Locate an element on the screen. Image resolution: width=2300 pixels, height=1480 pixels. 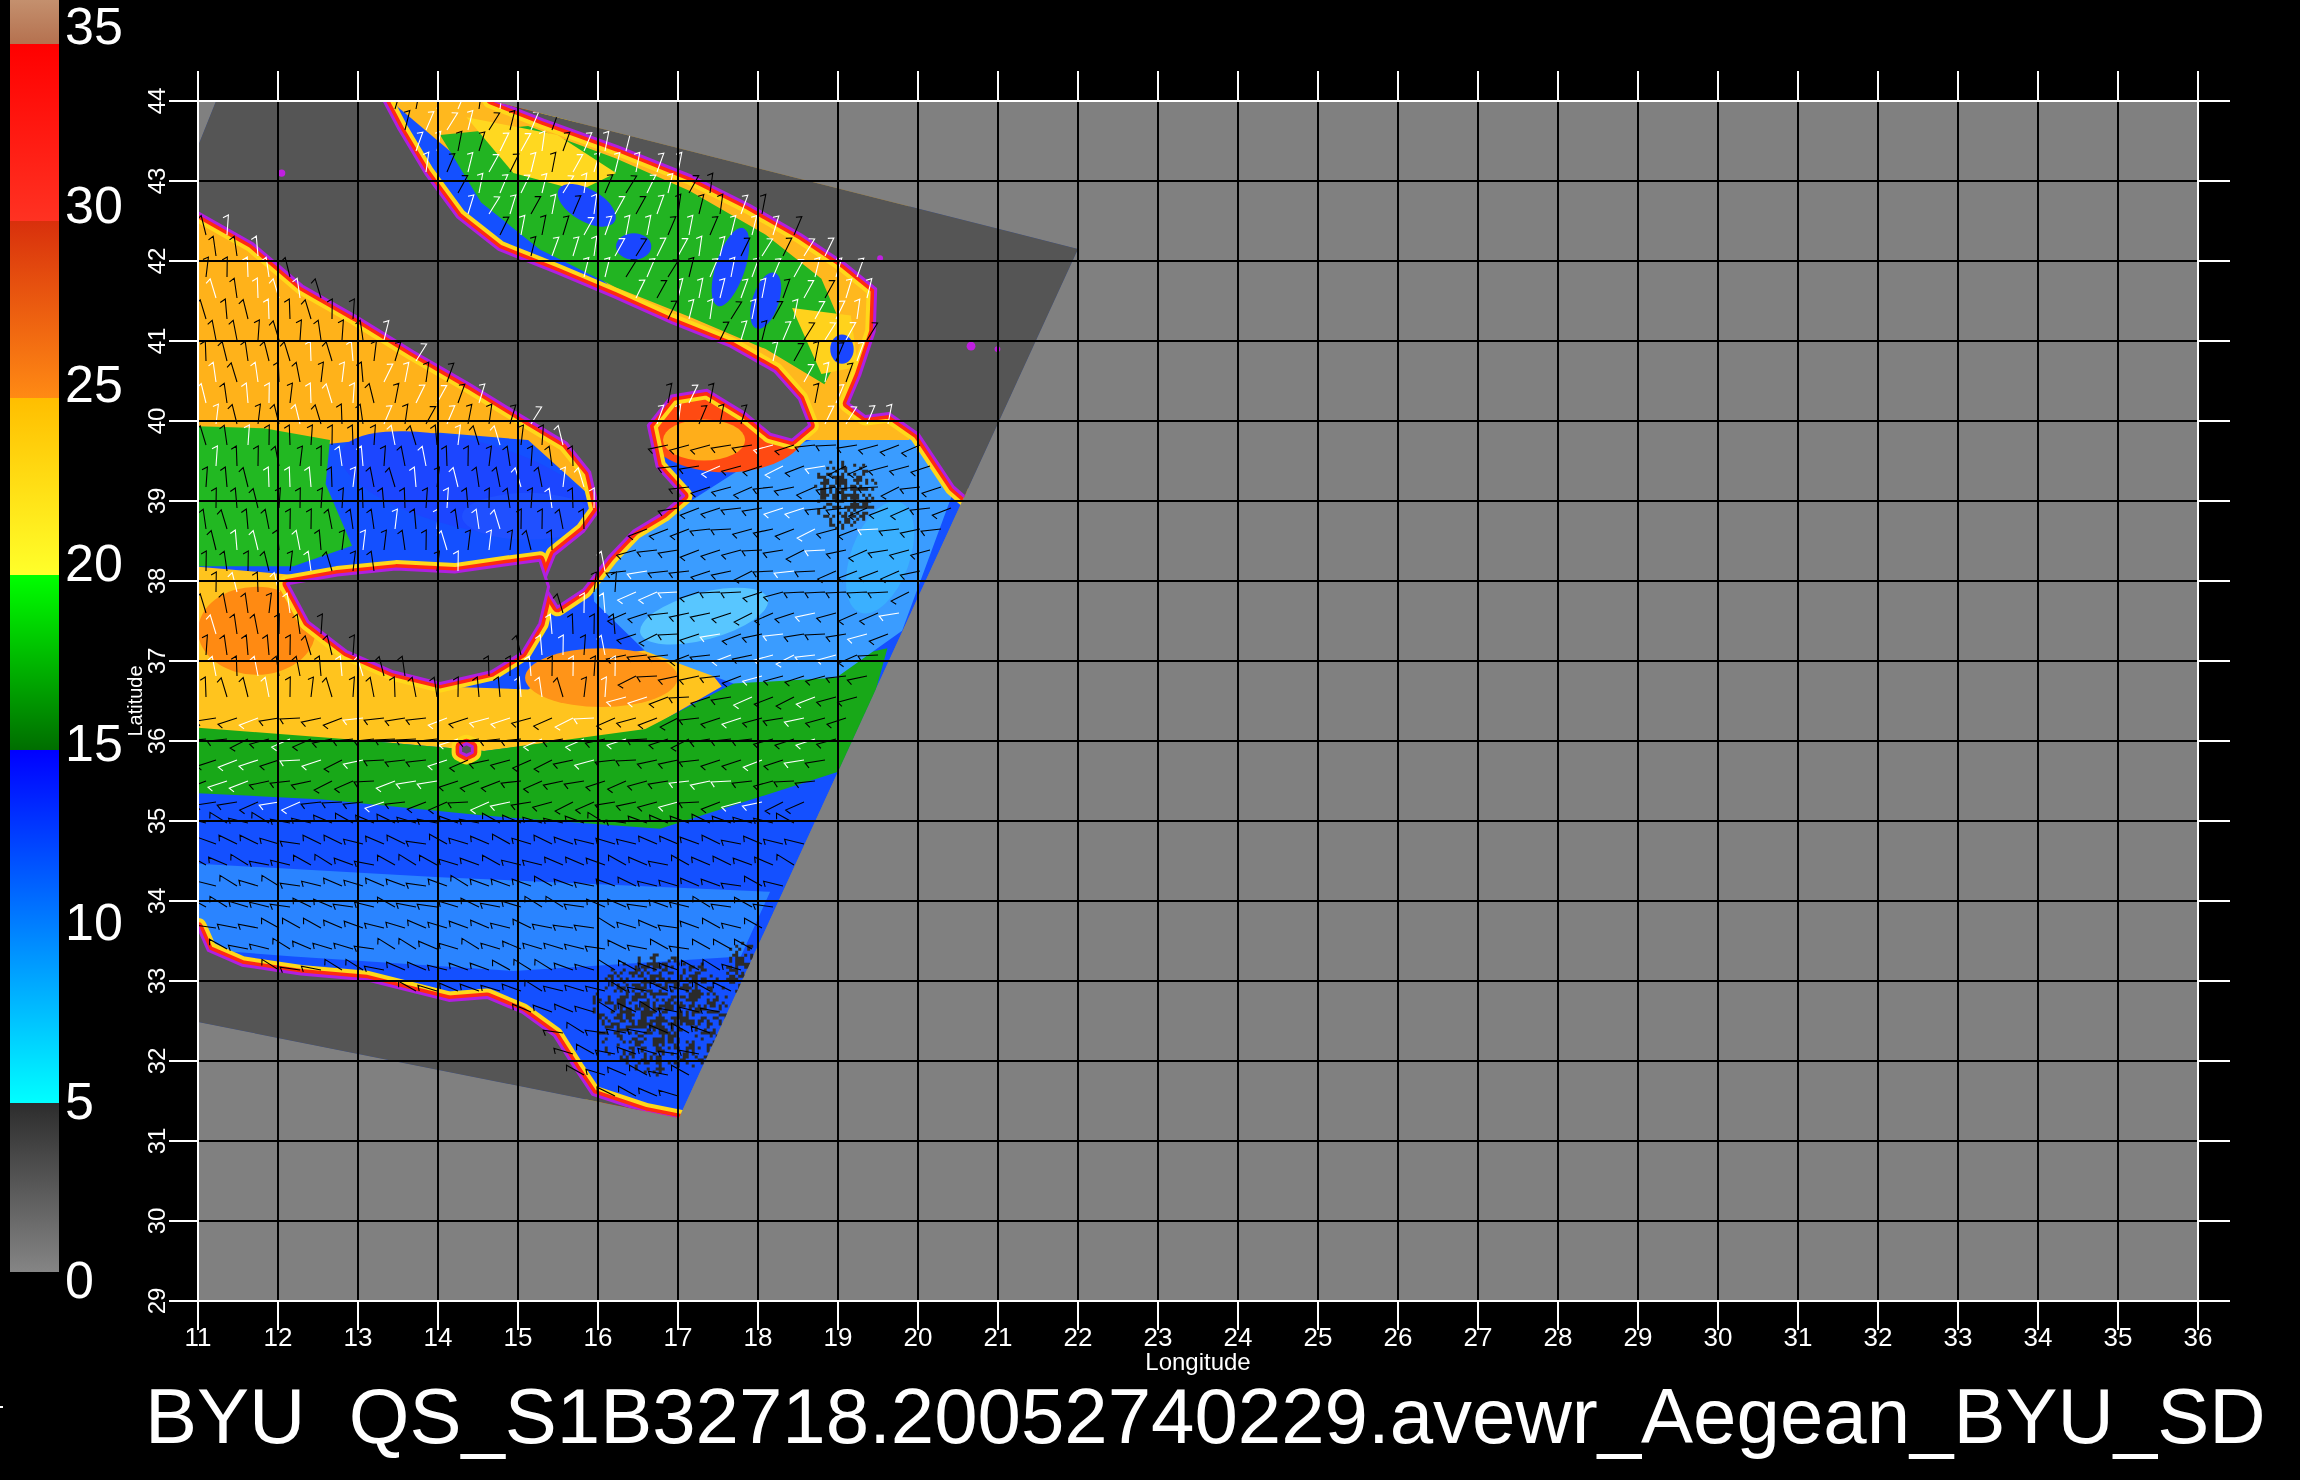
longitude-tick-label: 26 is located at coordinates (1398, 1337).